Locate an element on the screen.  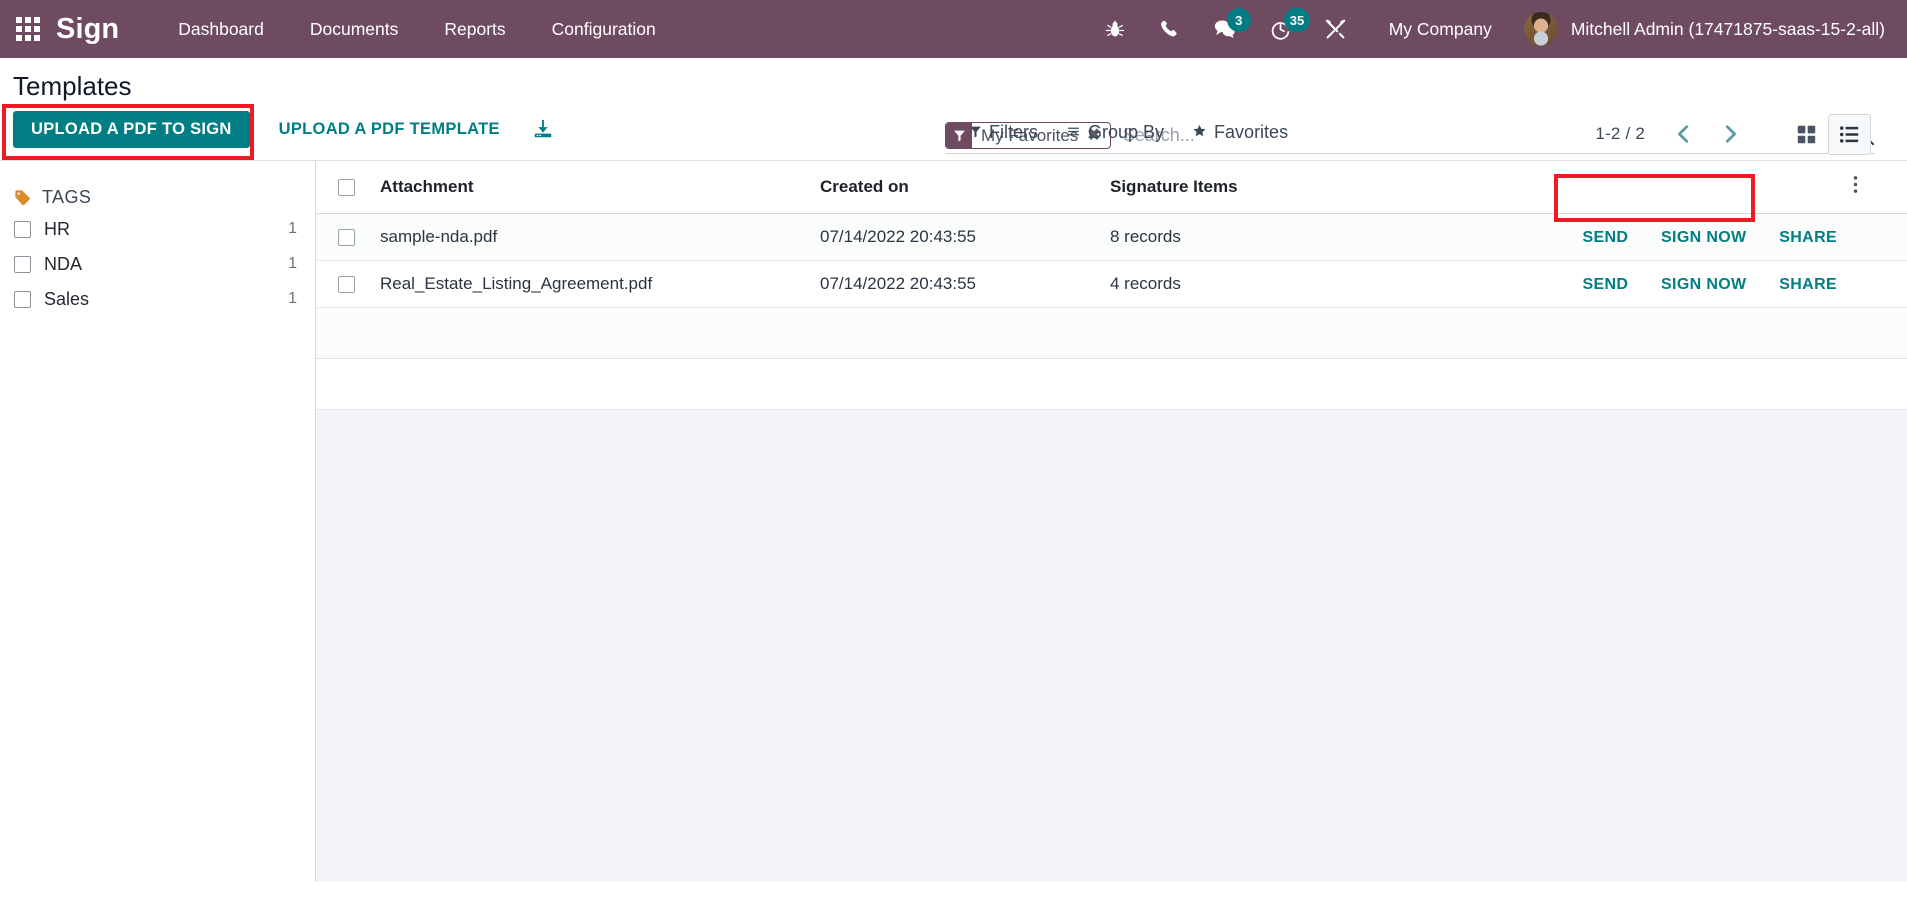
tag-label: Sales is located at coordinates (67, 298).